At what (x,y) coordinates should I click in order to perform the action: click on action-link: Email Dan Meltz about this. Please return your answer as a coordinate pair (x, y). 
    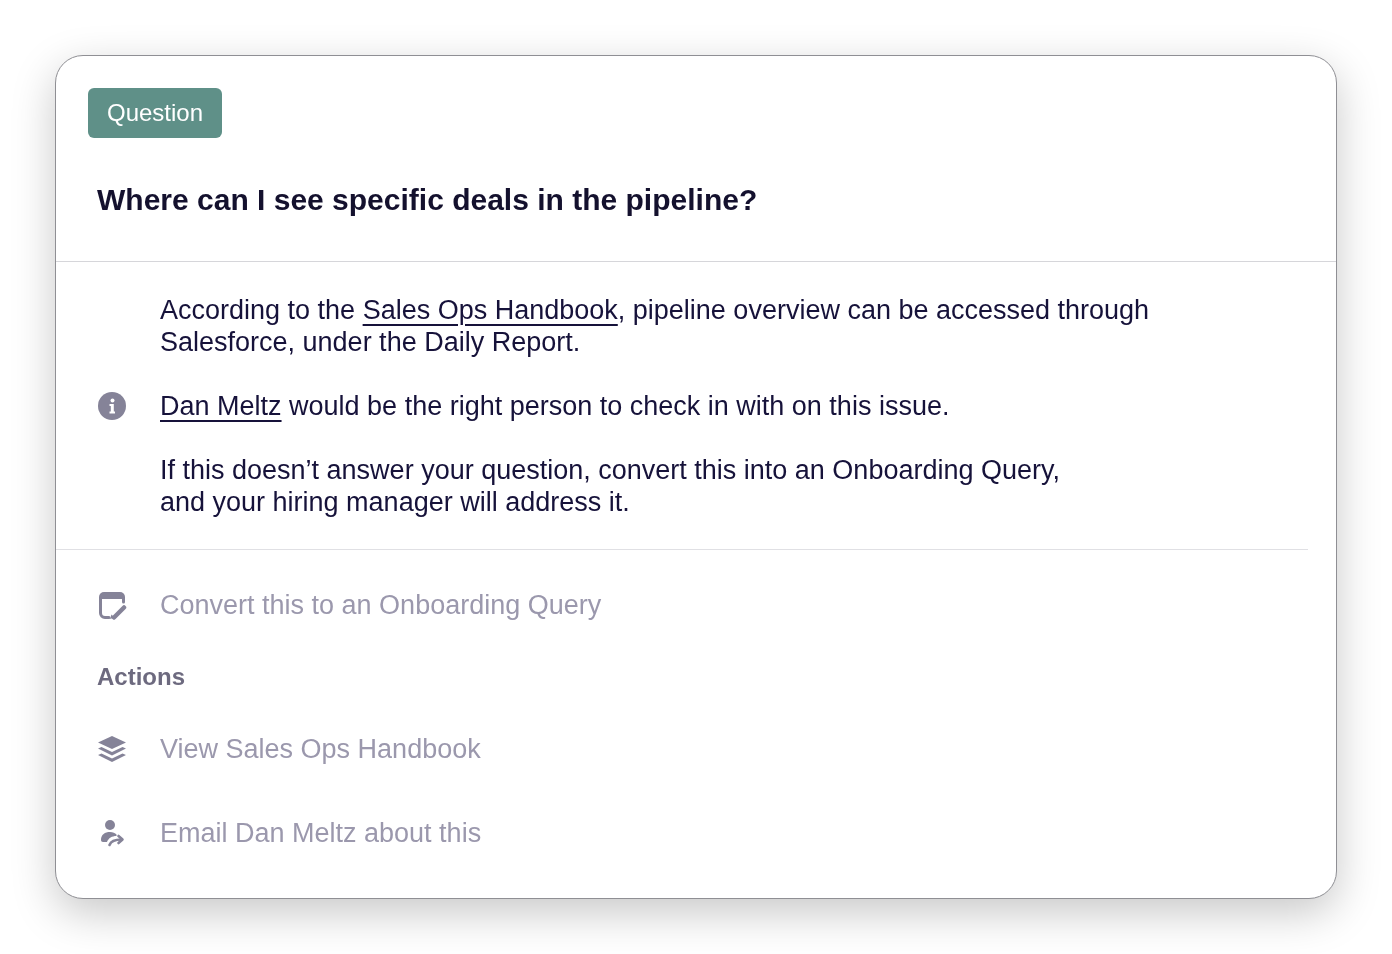
    Looking at the image, I should click on (289, 833).